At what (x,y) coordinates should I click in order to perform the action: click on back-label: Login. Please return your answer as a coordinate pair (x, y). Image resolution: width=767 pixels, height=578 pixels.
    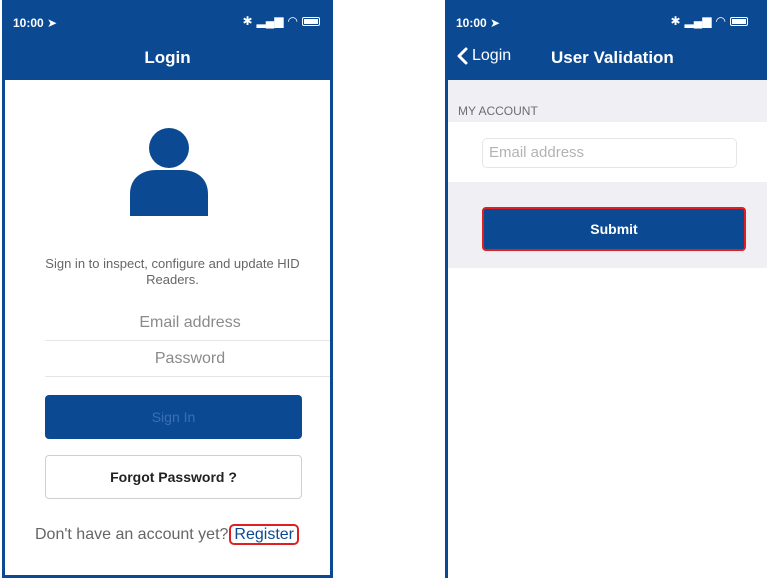
    Looking at the image, I should click on (492, 55).